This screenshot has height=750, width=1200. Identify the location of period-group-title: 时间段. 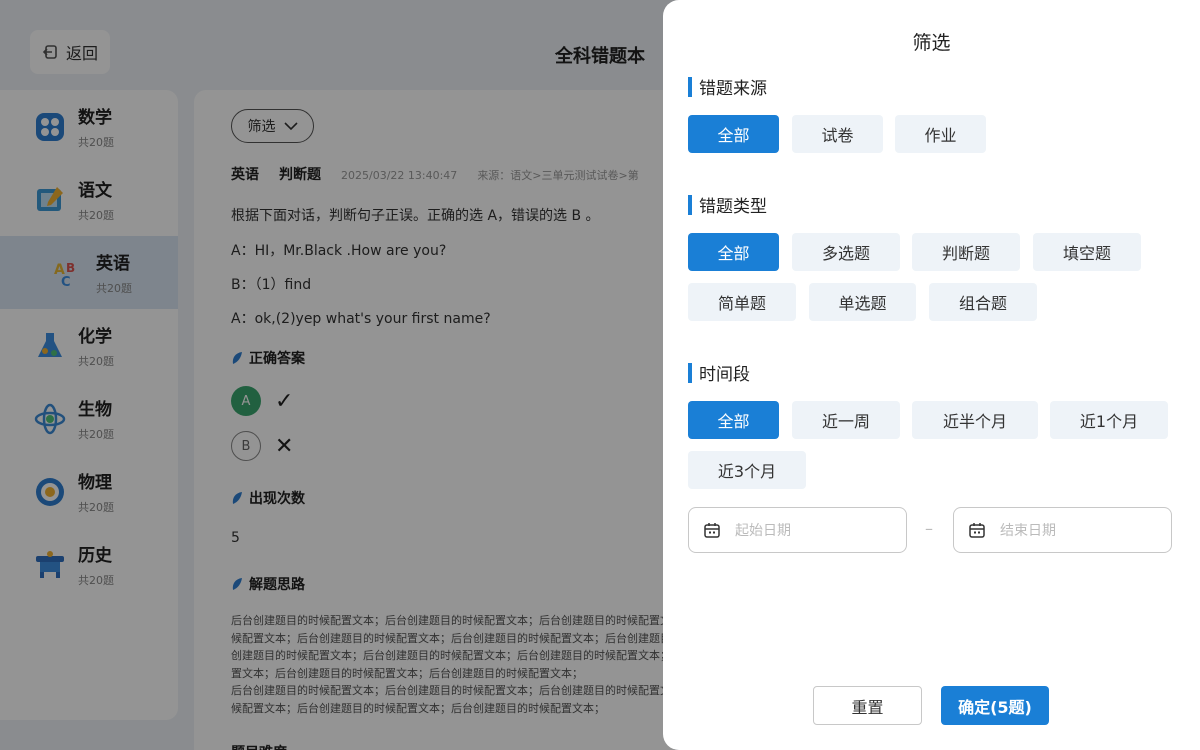
(719, 372).